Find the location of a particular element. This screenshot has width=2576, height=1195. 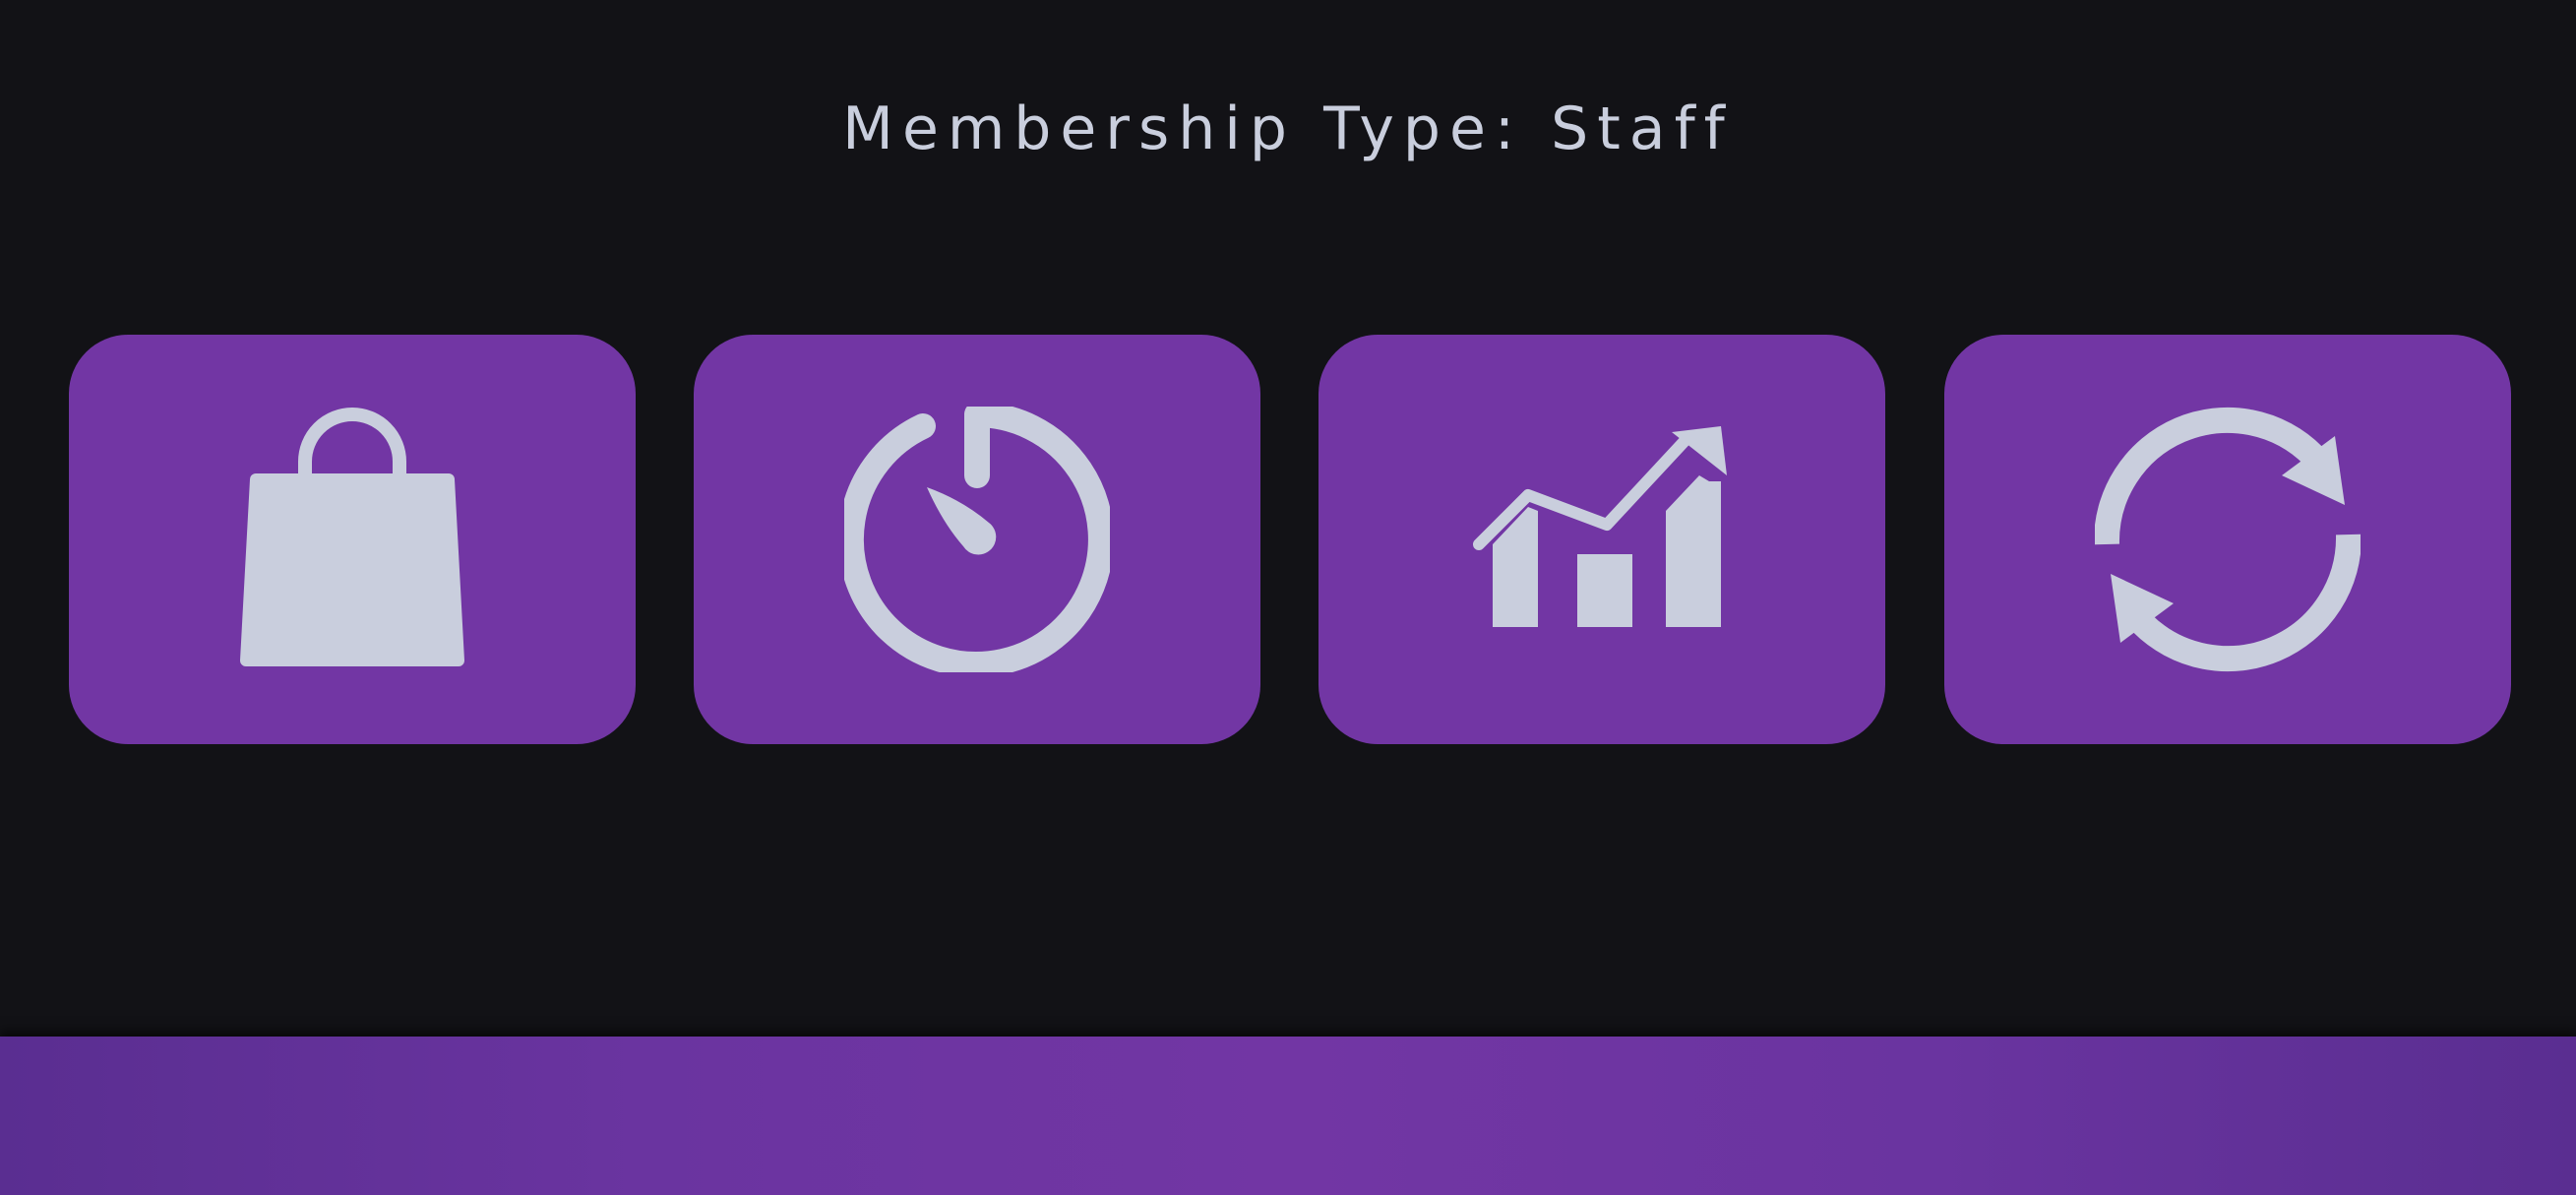

refresh-tile-button is located at coordinates (2227, 539).